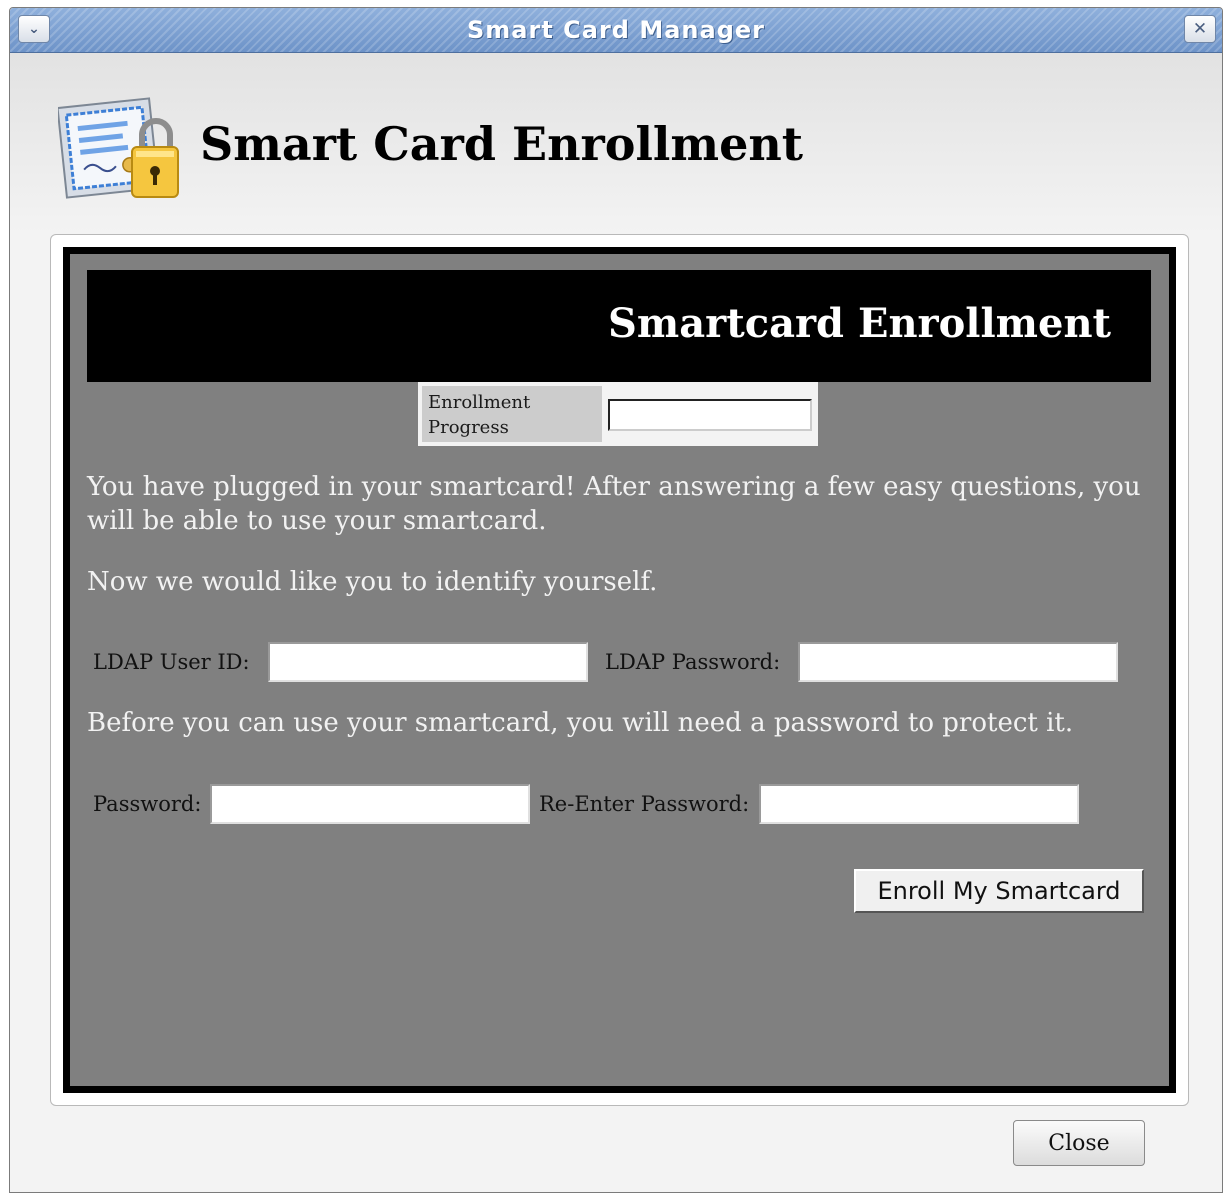  Describe the element at coordinates (118, 148) in the screenshot. I see `certificate-lock-icon` at that location.